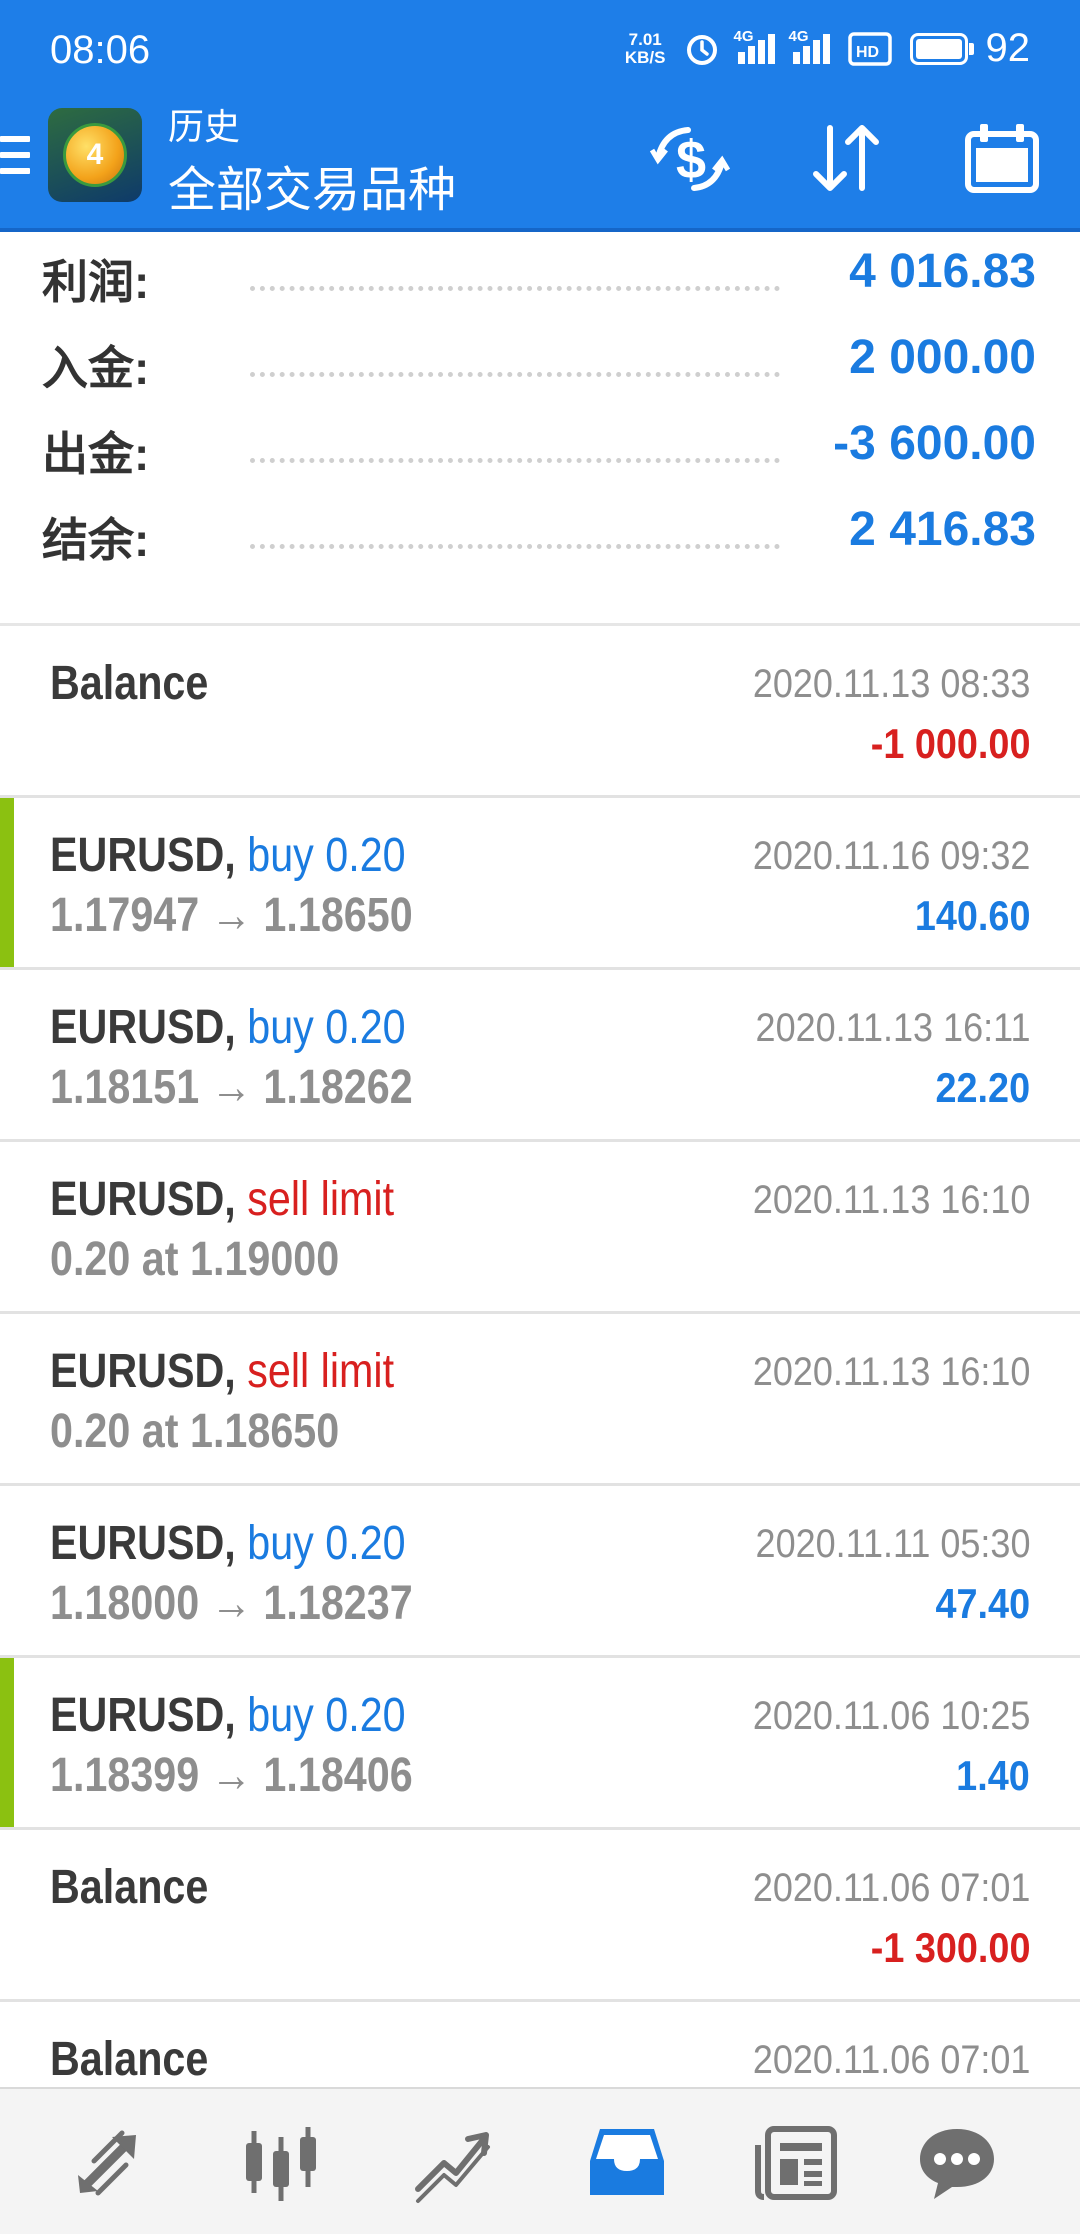  What do you see at coordinates (891, 856) in the screenshot?
I see `deal-time: 2020.11.16 09:32` at bounding box center [891, 856].